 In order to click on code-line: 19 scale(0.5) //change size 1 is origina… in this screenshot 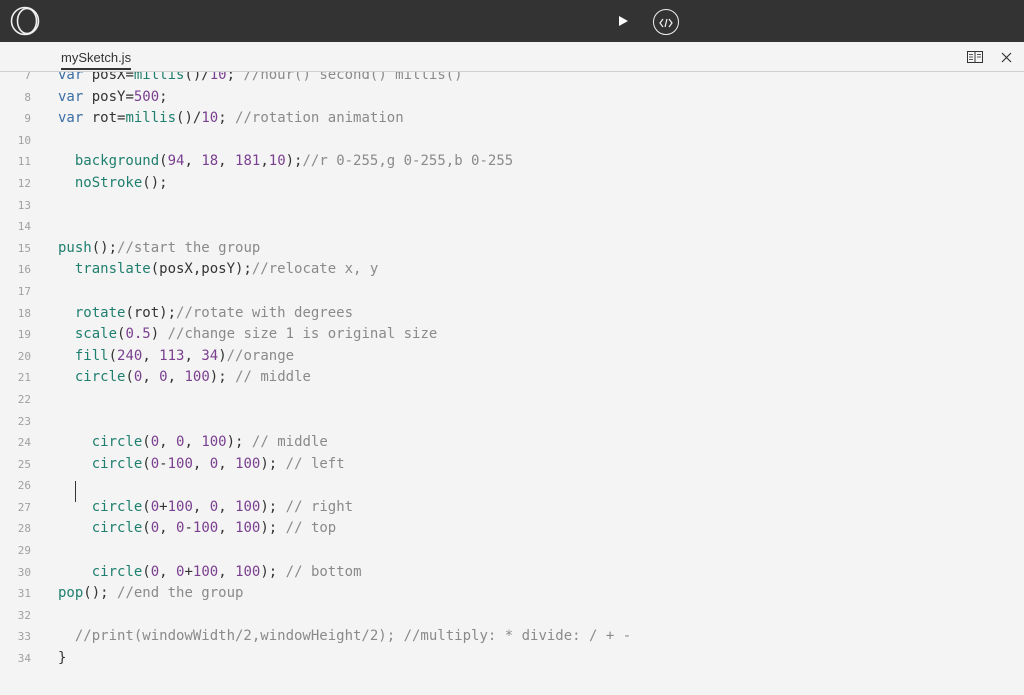, I will do `click(512, 335)`.